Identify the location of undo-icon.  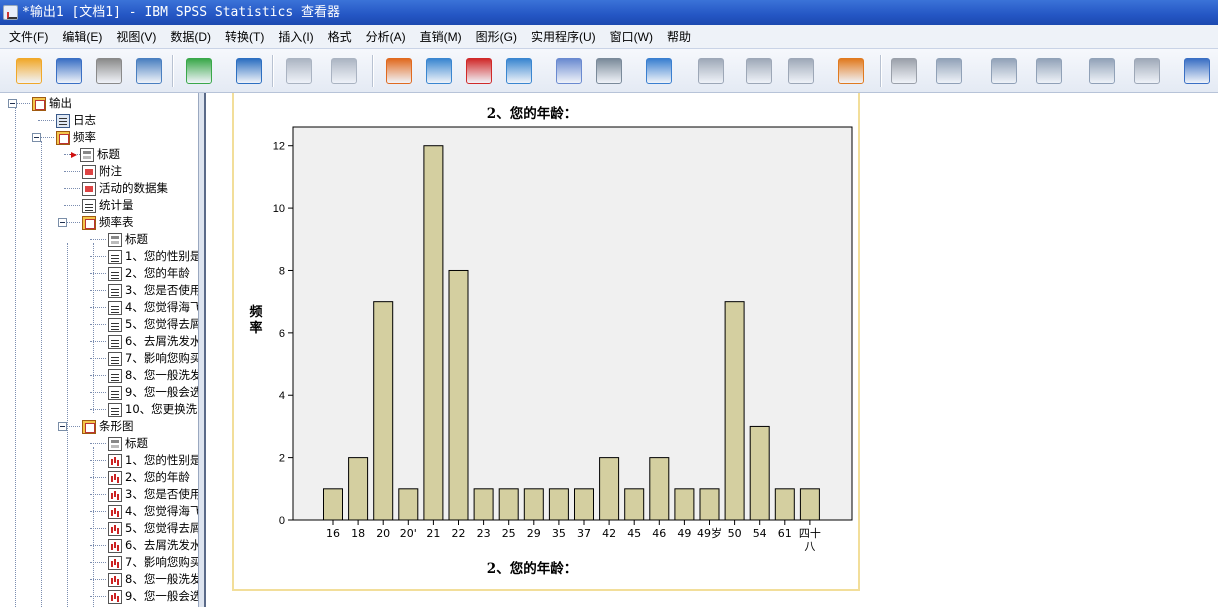
(299, 71).